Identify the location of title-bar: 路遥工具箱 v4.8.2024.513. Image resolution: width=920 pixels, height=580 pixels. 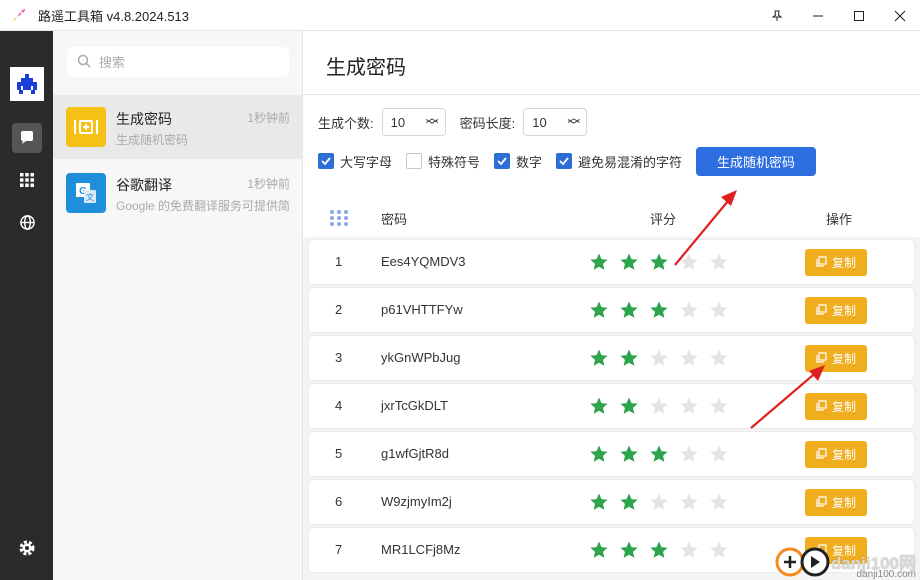
(460, 15).